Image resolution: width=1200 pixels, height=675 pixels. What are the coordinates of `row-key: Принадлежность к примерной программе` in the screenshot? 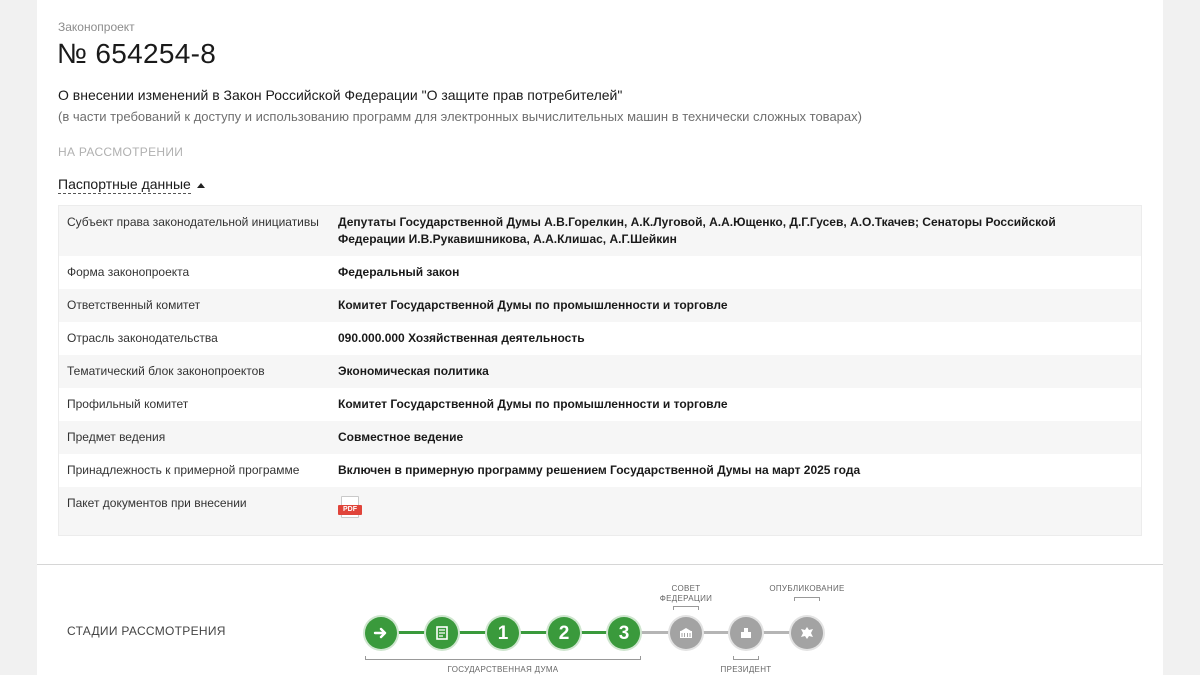 It's located at (183, 470).